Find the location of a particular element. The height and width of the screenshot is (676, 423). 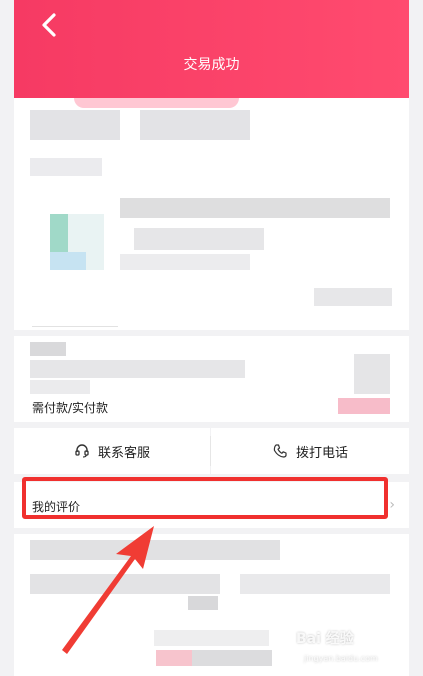

annotation-arrow is located at coordinates (108, 590).